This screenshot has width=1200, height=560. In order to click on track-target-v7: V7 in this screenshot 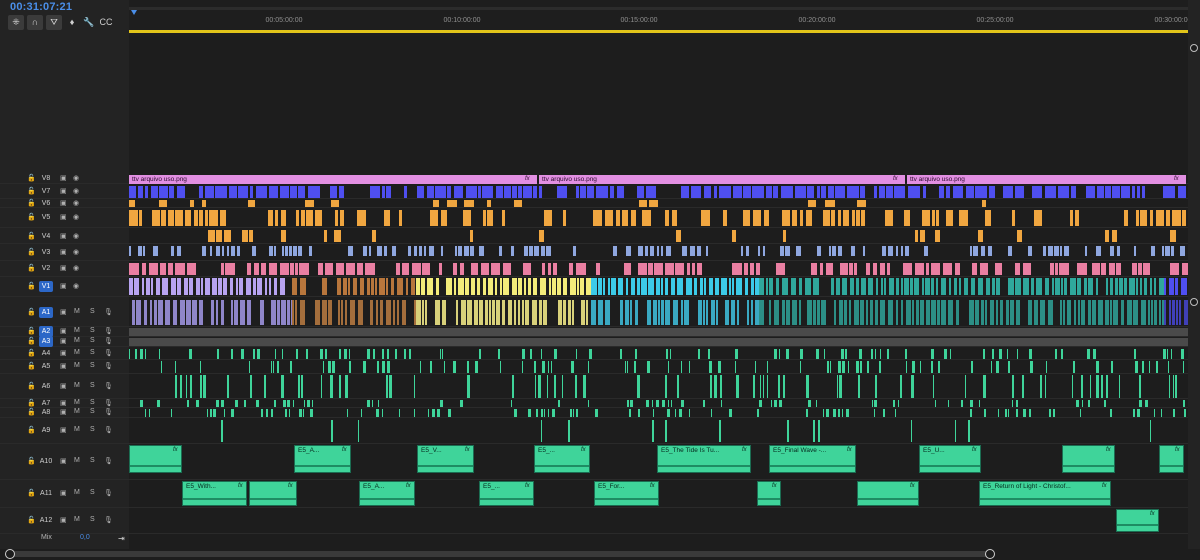, I will do `click(46, 191)`.